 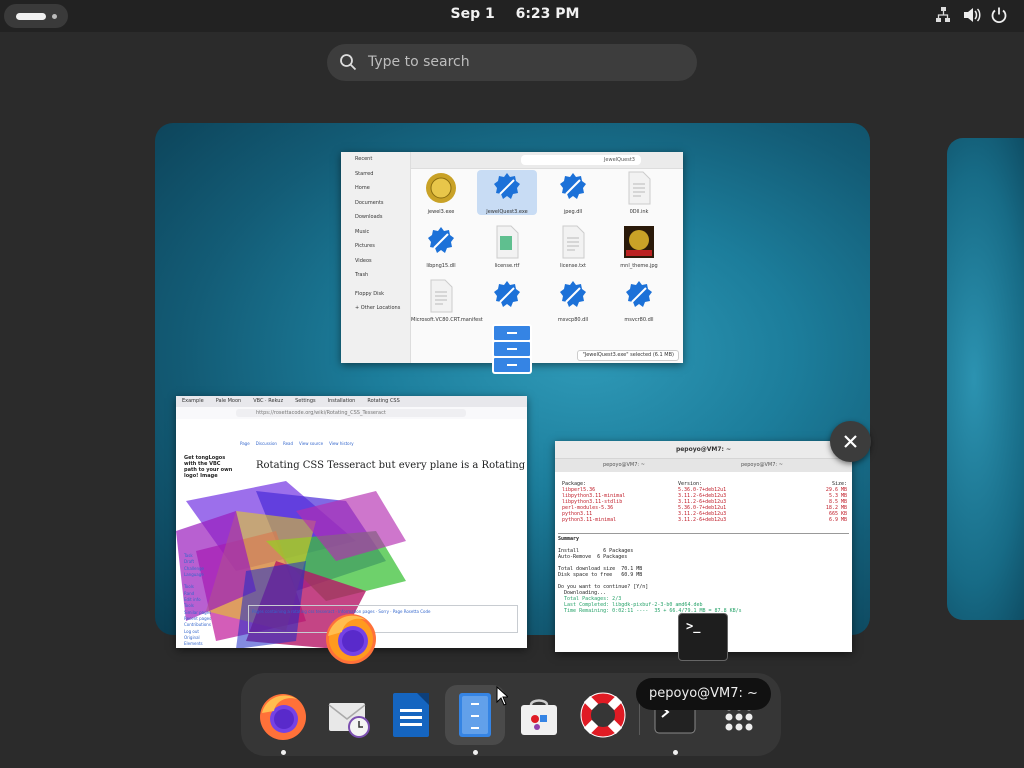 What do you see at coordinates (515, 14) in the screenshot?
I see `clock: Sep 1 6:23 PM` at bounding box center [515, 14].